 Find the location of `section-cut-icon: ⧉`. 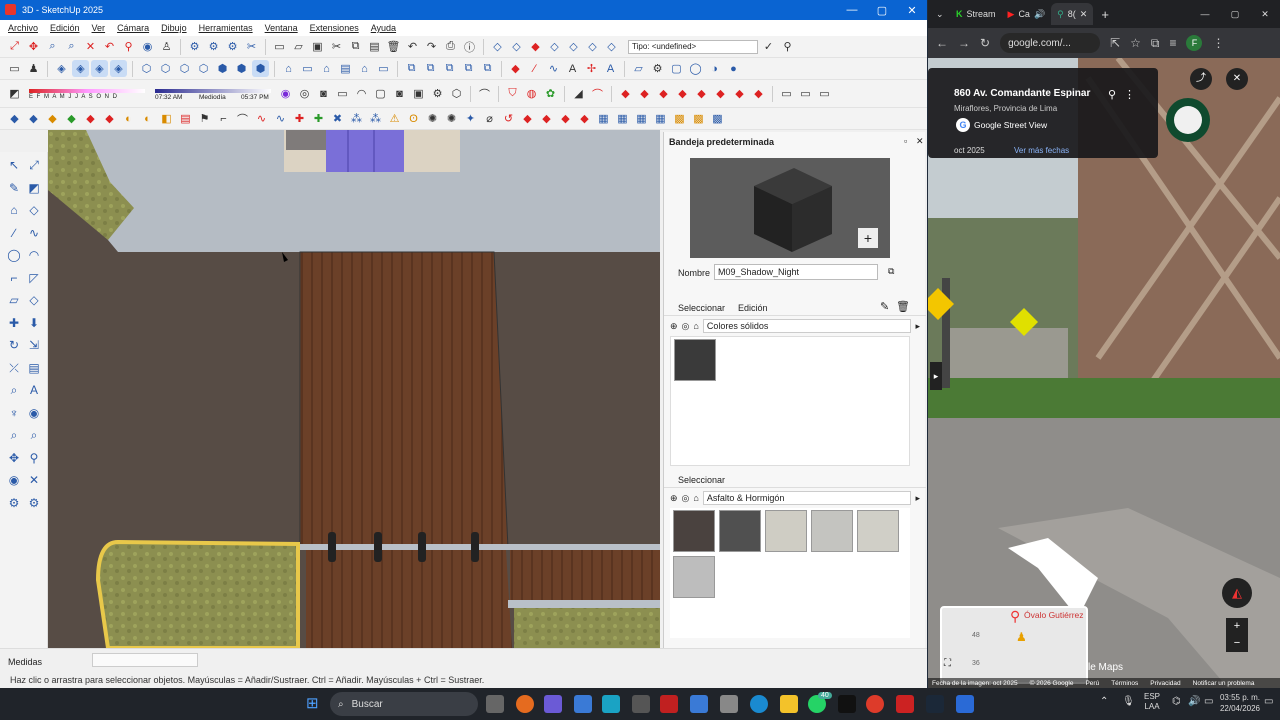

section-cut-icon: ⧉ is located at coordinates (449, 68).